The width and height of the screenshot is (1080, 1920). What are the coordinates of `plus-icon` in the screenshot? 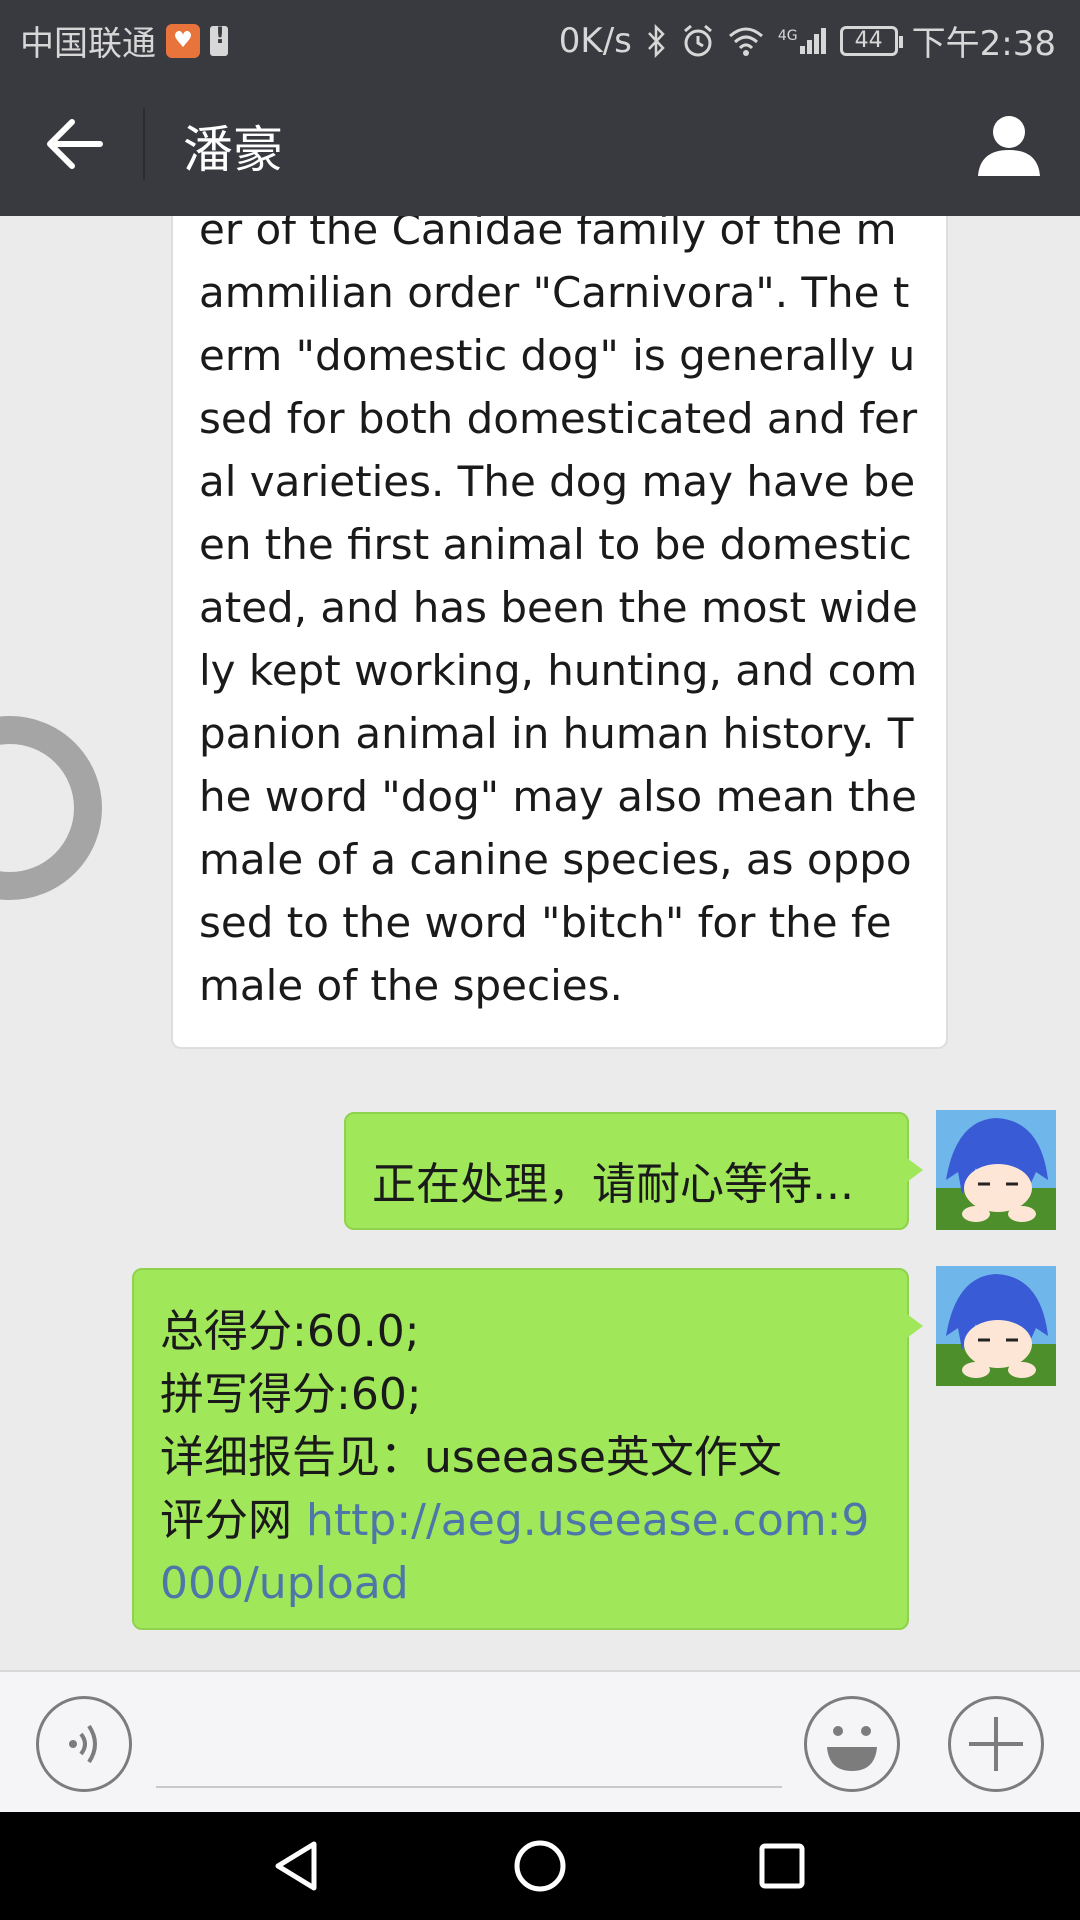 It's located at (996, 1744).